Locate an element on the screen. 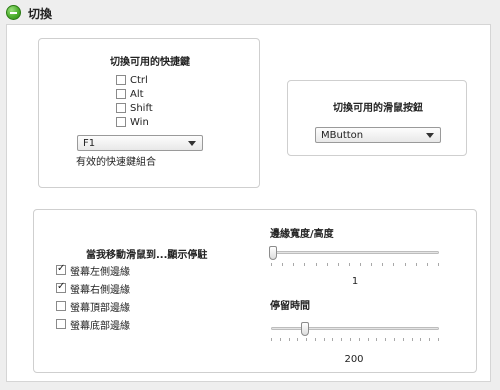 The height and width of the screenshot is (390, 500). mouse-button-select: MButton is located at coordinates (378, 135).